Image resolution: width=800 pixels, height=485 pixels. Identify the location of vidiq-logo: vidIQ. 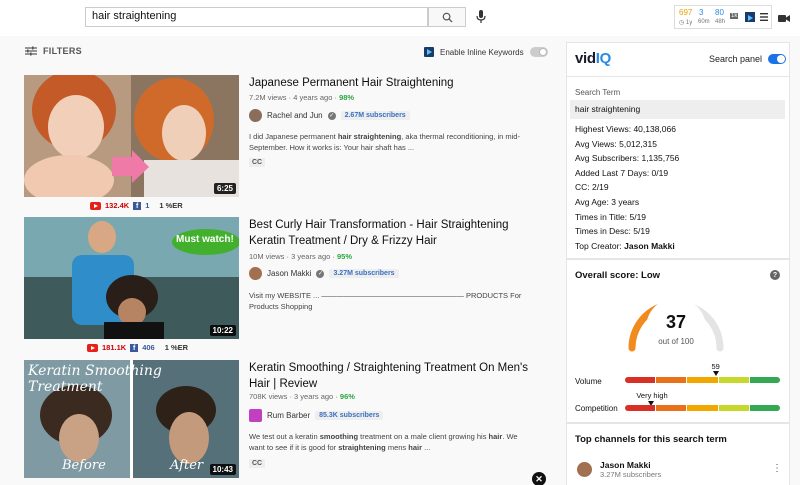
(593, 58).